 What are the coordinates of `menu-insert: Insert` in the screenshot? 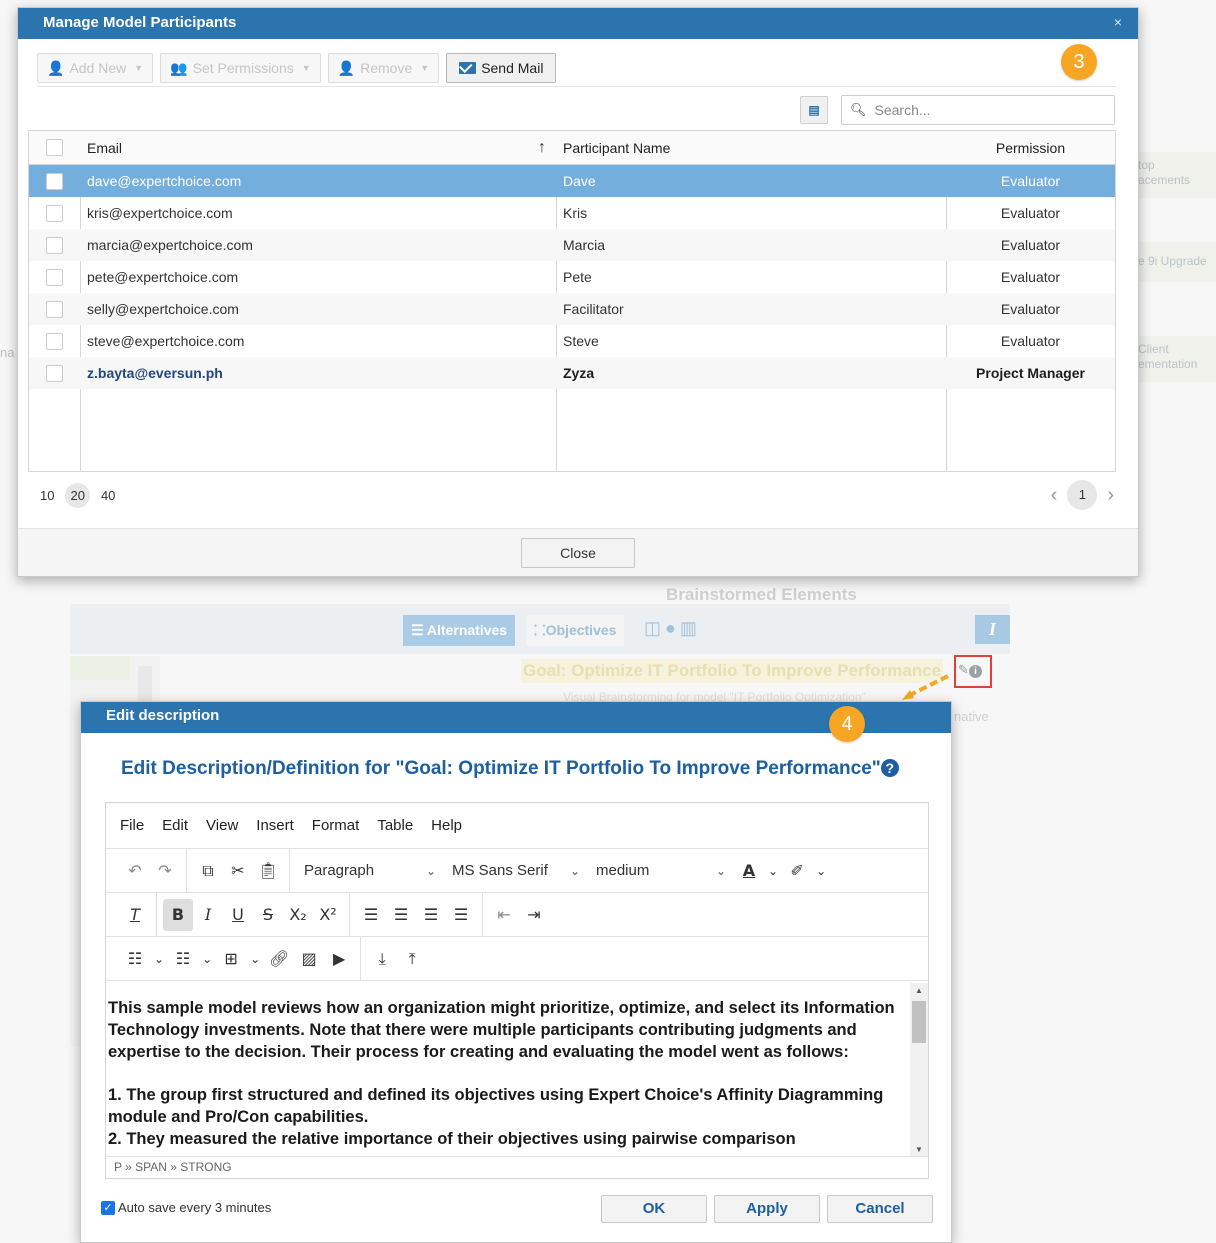 It's located at (275, 825).